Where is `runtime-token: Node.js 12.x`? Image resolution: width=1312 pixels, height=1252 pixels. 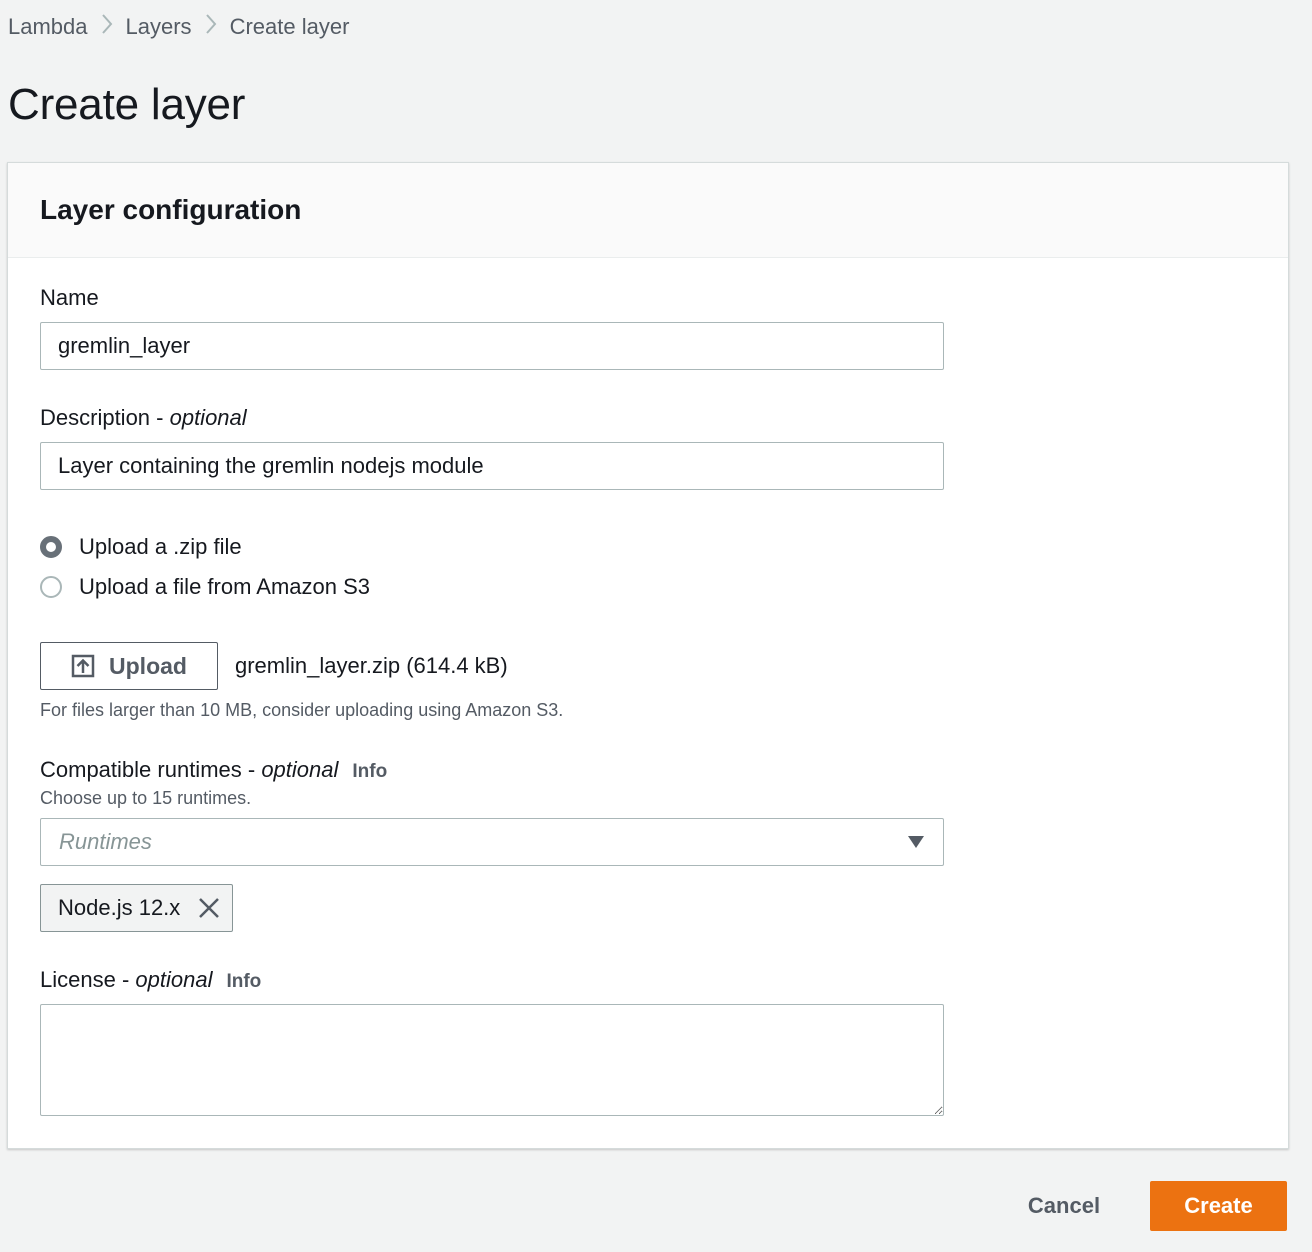
runtime-token: Node.js 12.x is located at coordinates (137, 908).